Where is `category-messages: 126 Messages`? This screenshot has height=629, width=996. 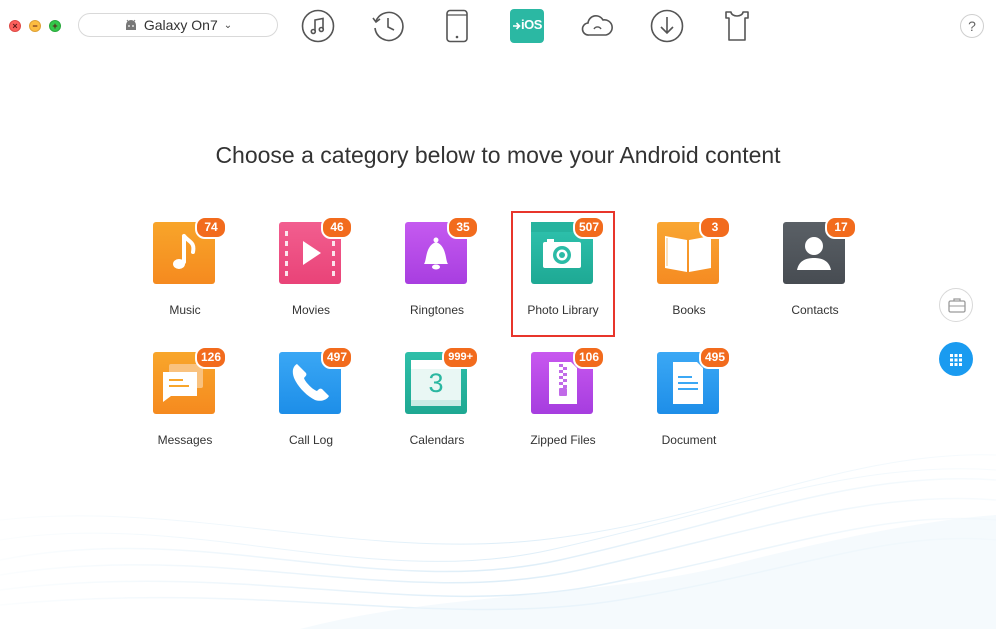 category-messages: 126 Messages is located at coordinates (185, 399).